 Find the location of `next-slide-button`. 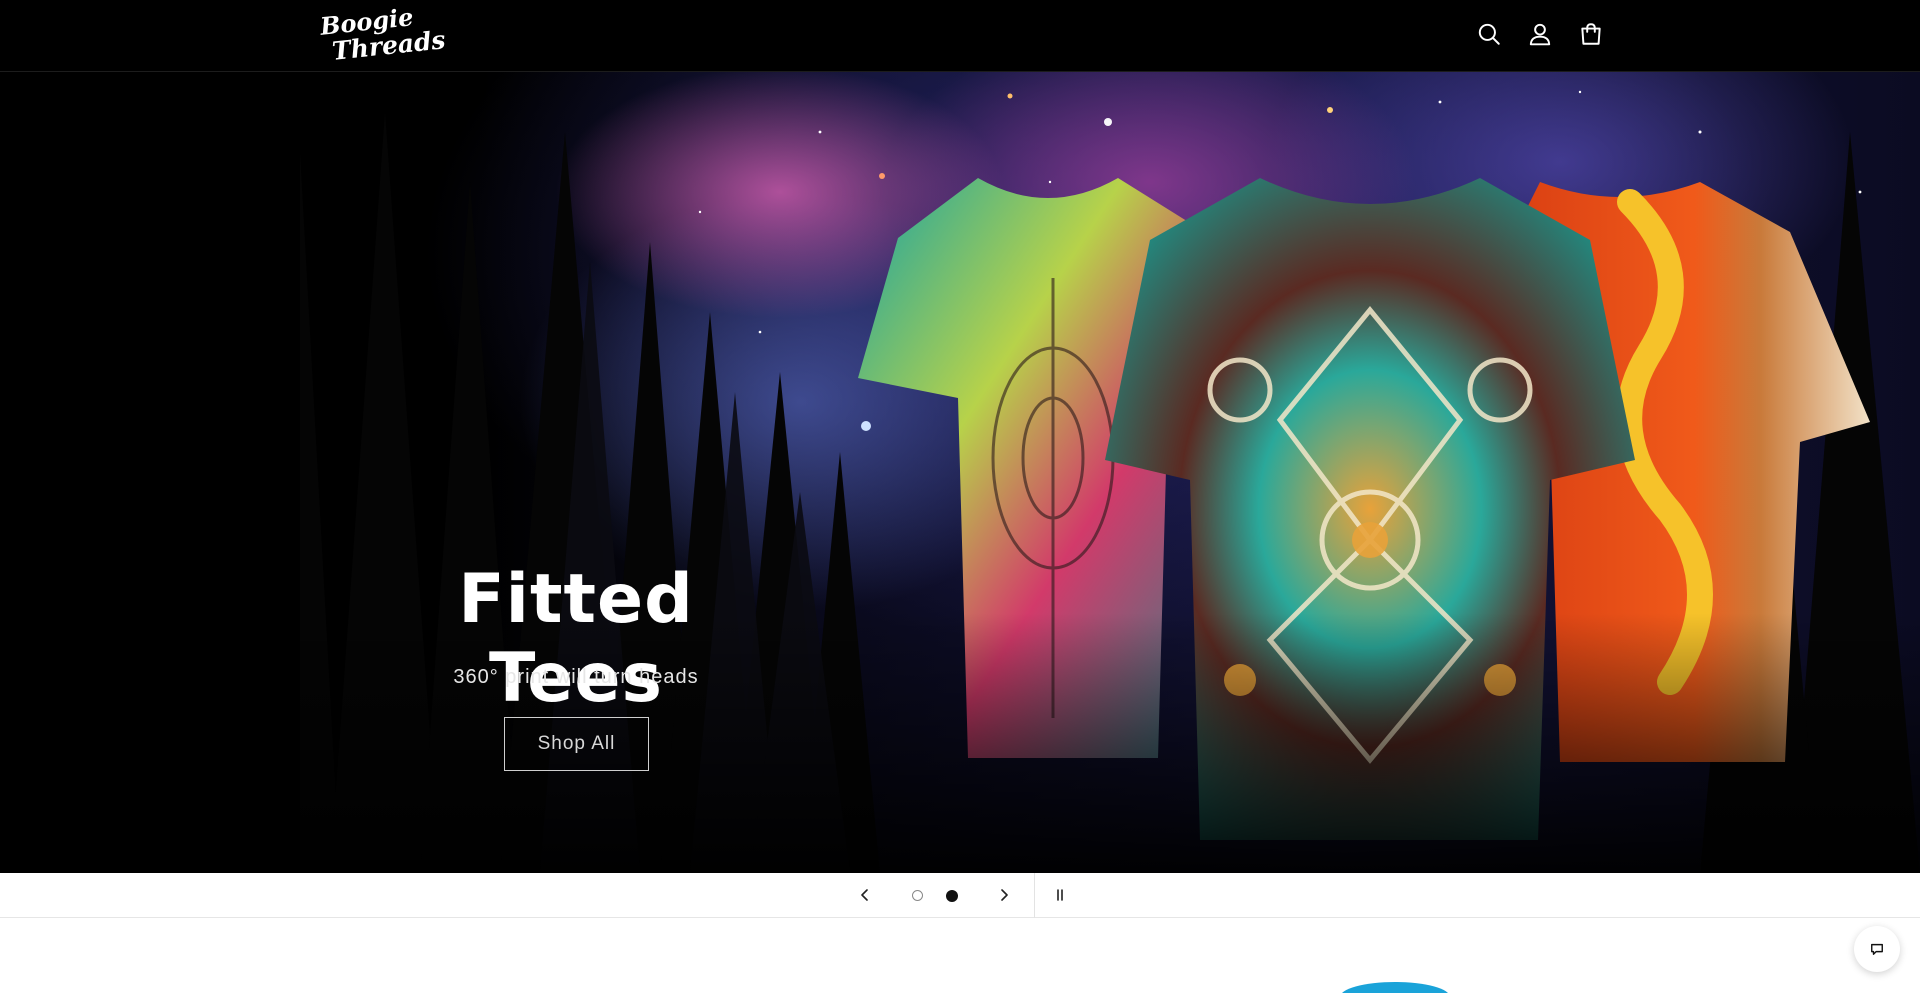

next-slide-button is located at coordinates (1004, 895).